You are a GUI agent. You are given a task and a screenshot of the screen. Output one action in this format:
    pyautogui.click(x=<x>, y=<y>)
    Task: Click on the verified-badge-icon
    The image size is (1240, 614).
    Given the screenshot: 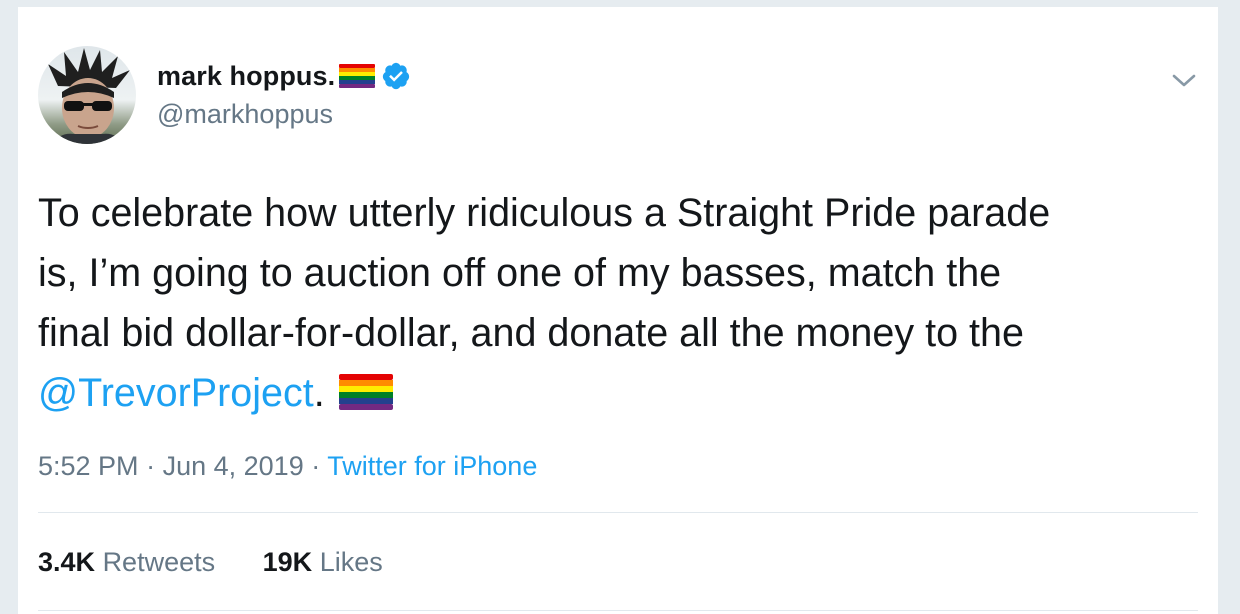 What is the action you would take?
    pyautogui.click(x=396, y=76)
    